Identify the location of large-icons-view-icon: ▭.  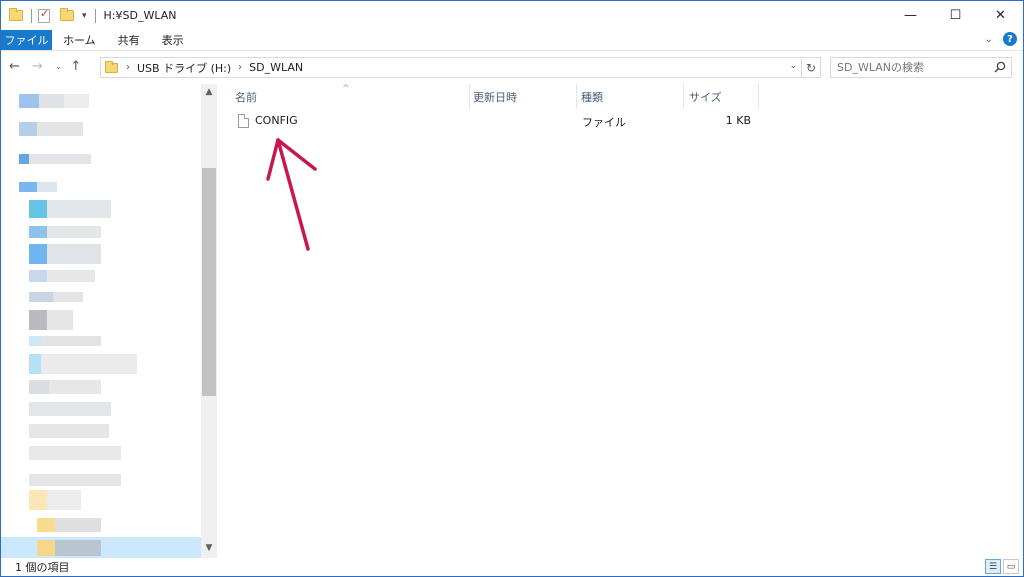
(1011, 566).